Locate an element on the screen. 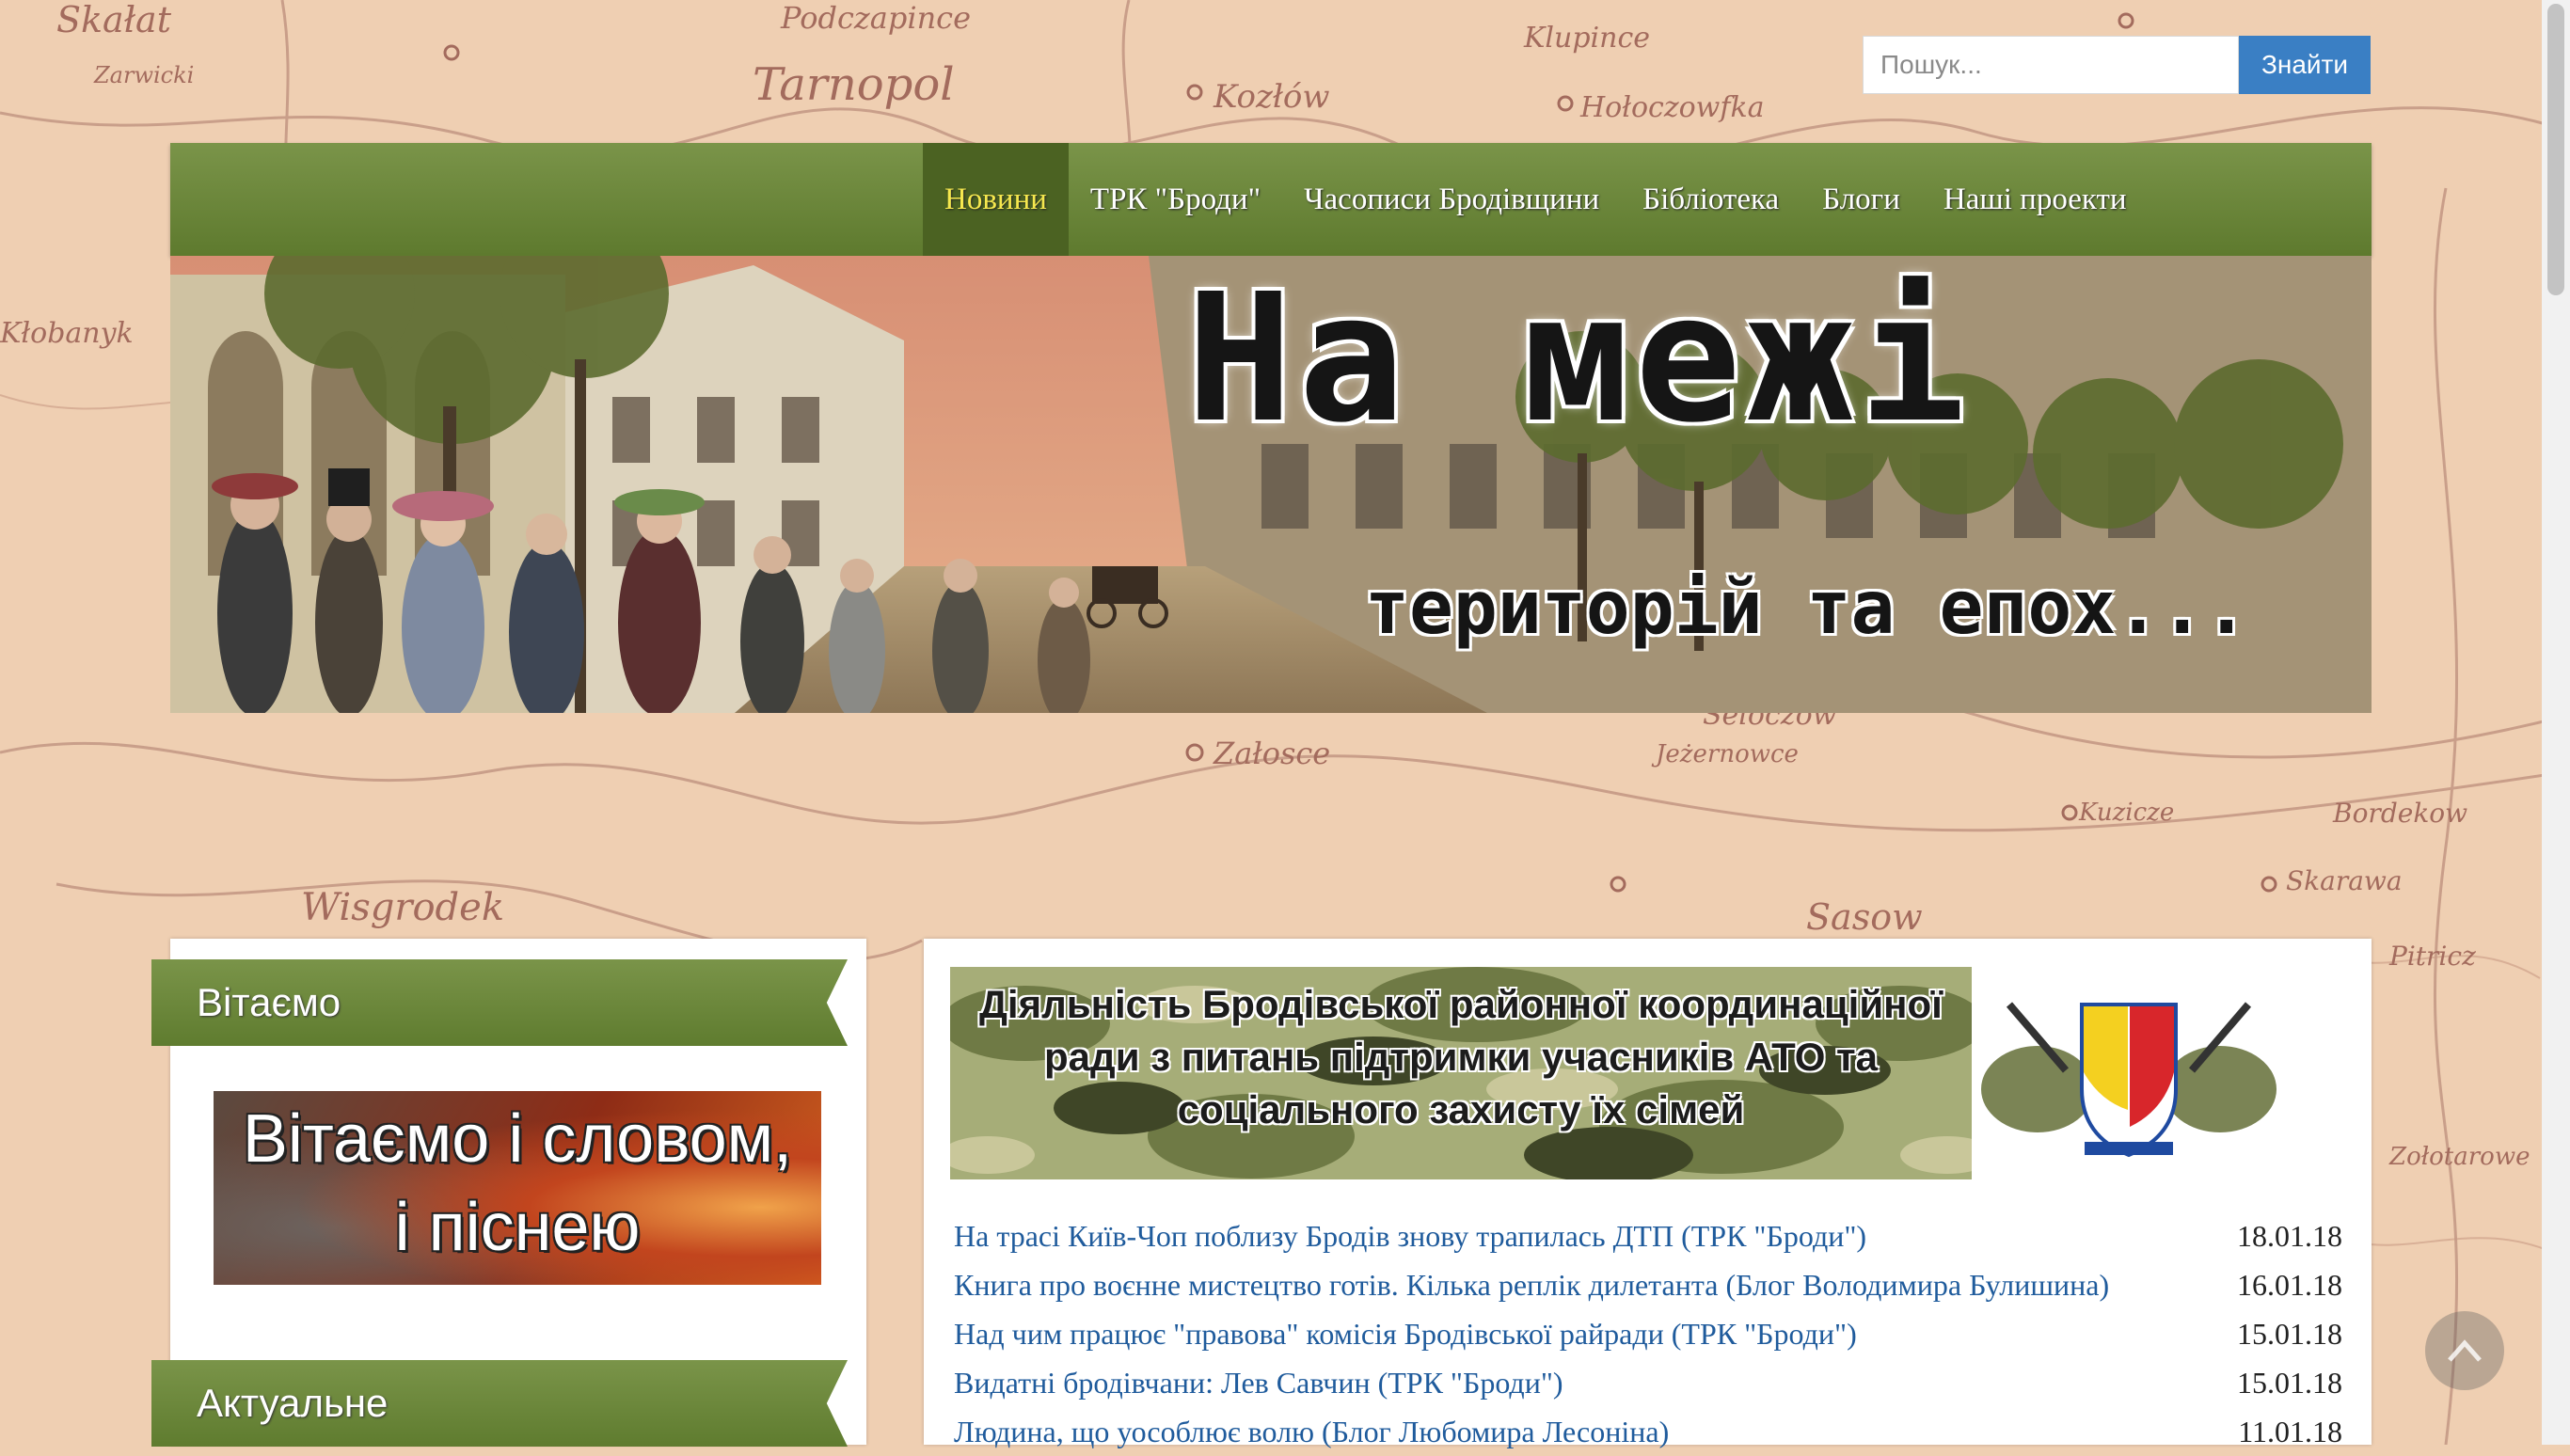 Image resolution: width=2570 pixels, height=1456 pixels. search-input is located at coordinates (2051, 65).